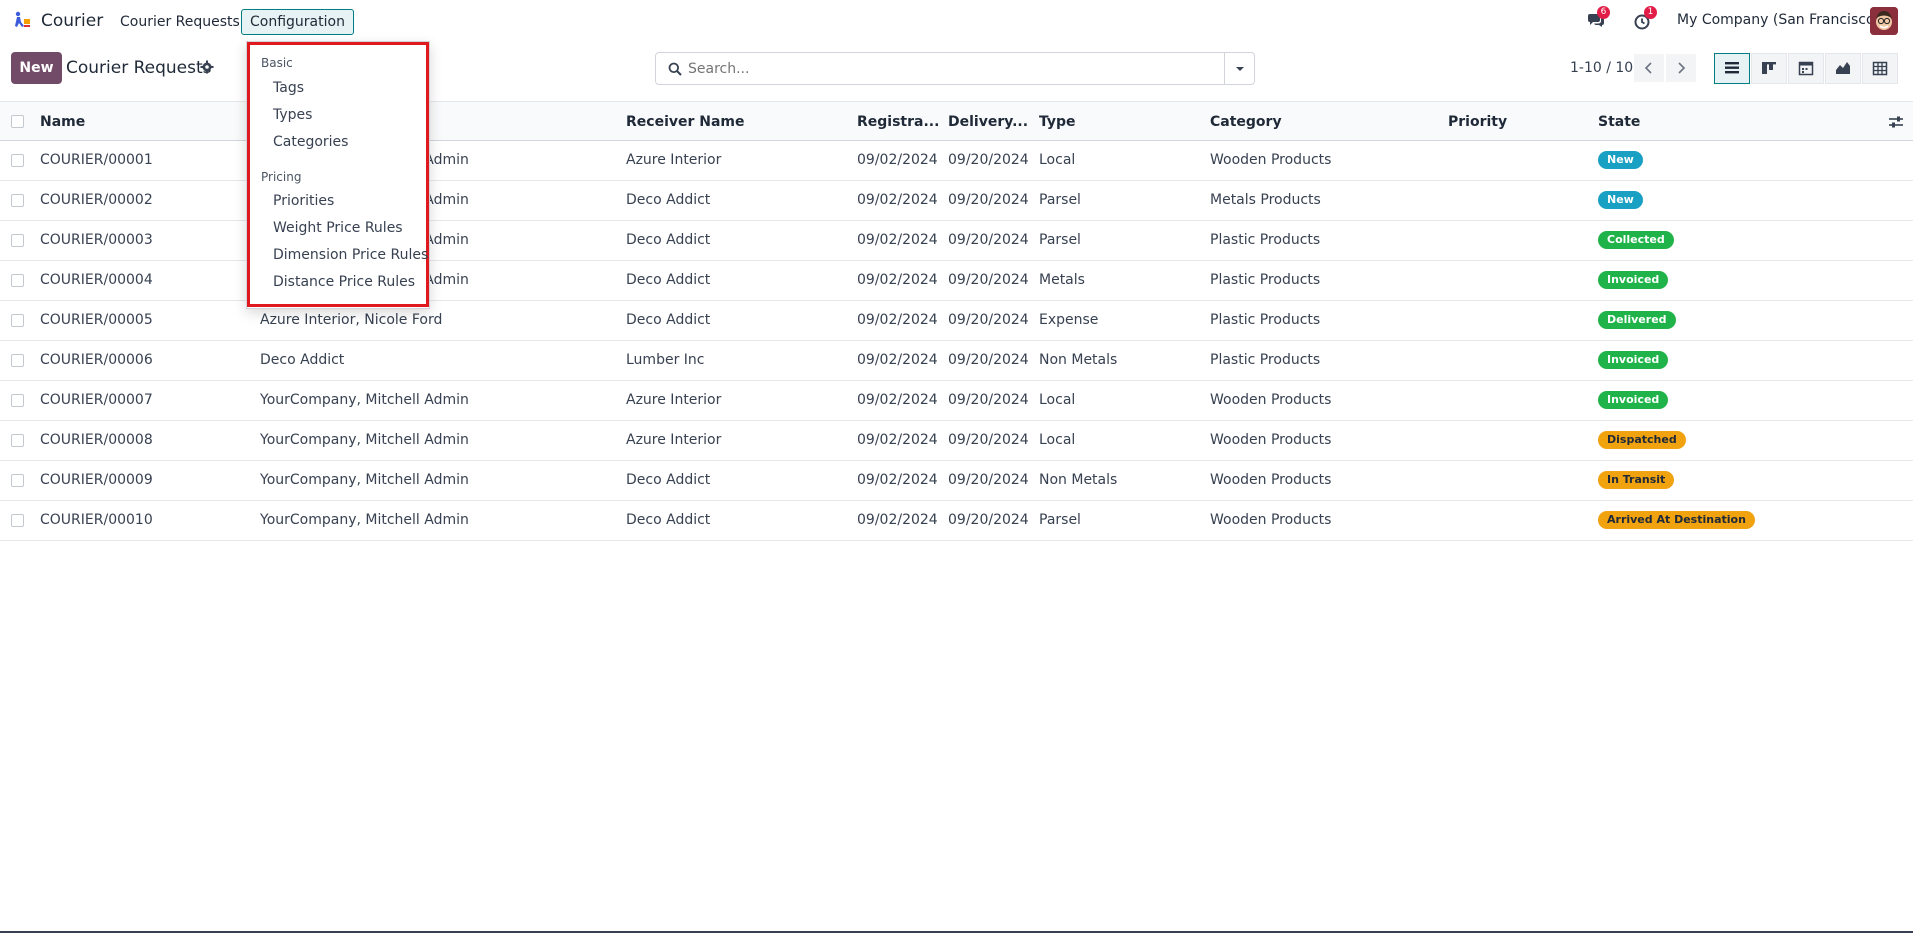  What do you see at coordinates (1619, 122) in the screenshot?
I see `column-header-state: State` at bounding box center [1619, 122].